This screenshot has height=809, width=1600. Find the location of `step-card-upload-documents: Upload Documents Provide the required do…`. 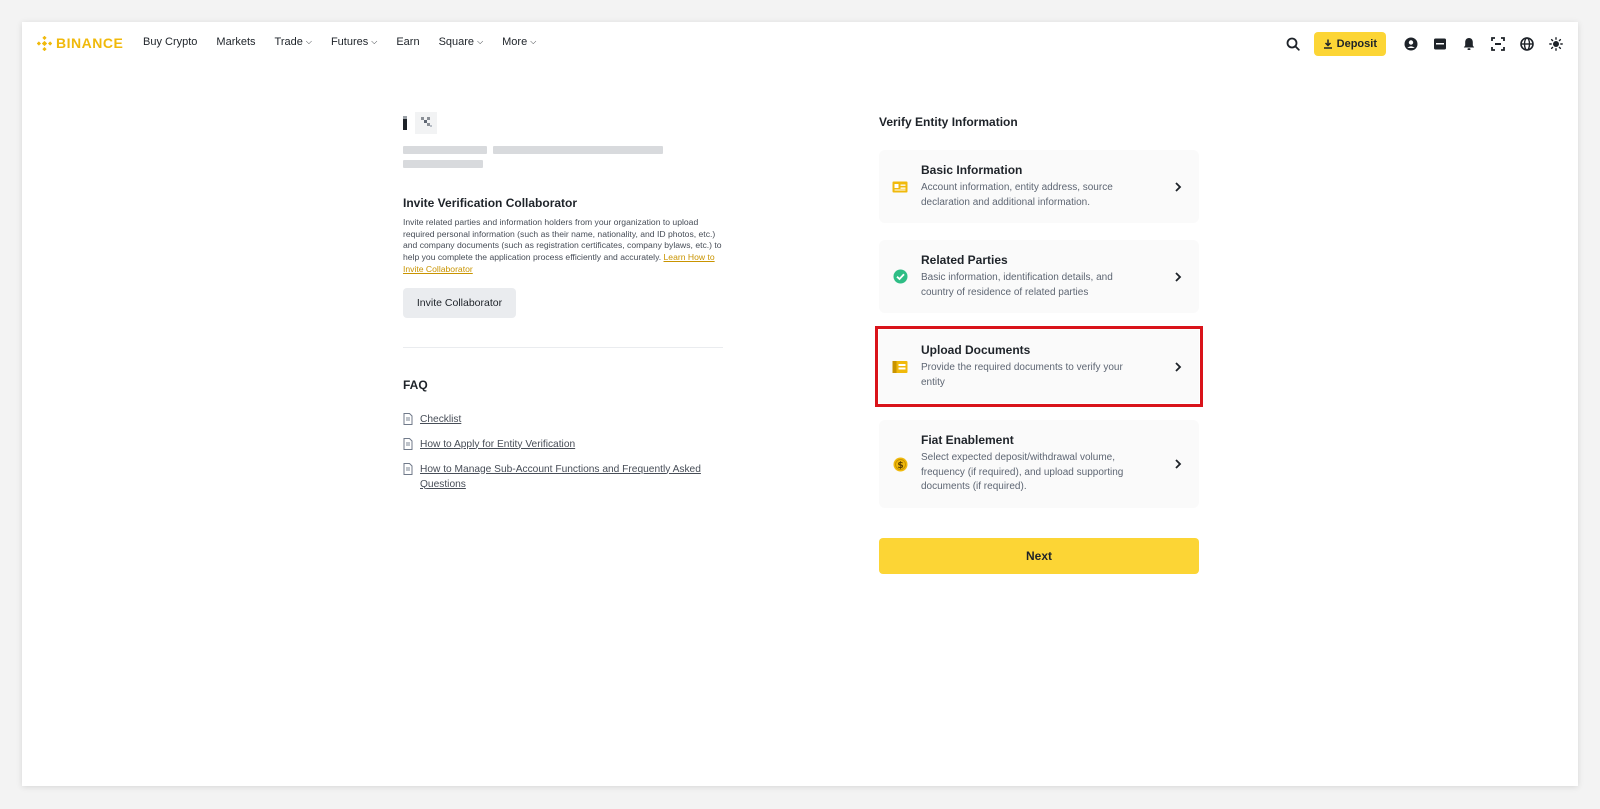

step-card-upload-documents: Upload Documents Provide the required do… is located at coordinates (1039, 366).